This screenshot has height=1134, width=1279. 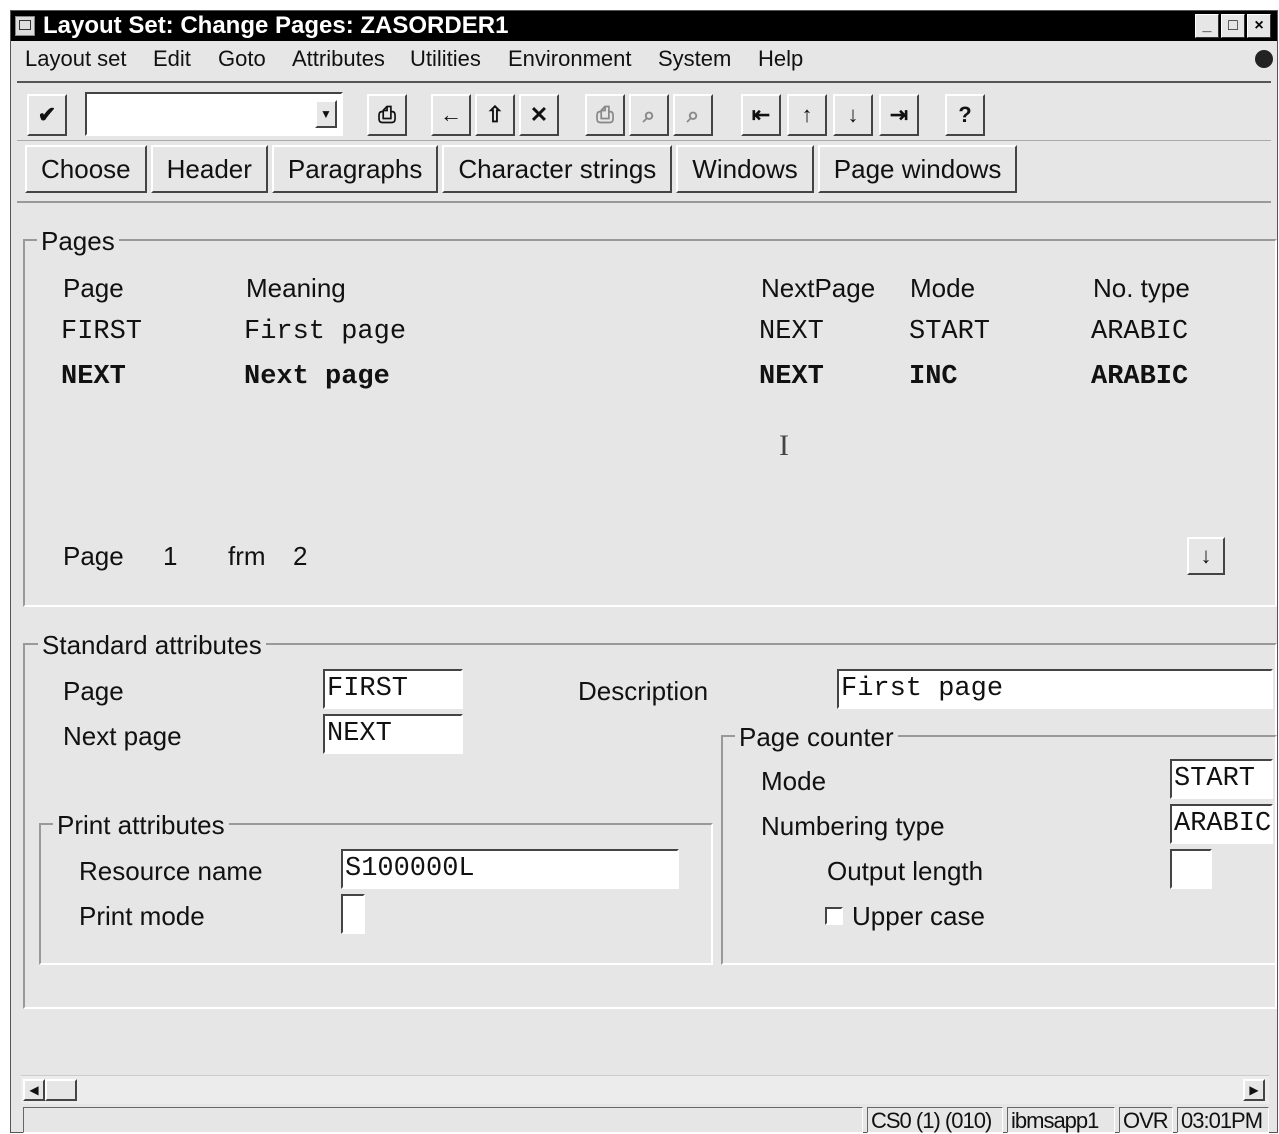 What do you see at coordinates (645, 1089) in the screenshot?
I see `horizontal-scrollbar: ◀ ▶` at bounding box center [645, 1089].